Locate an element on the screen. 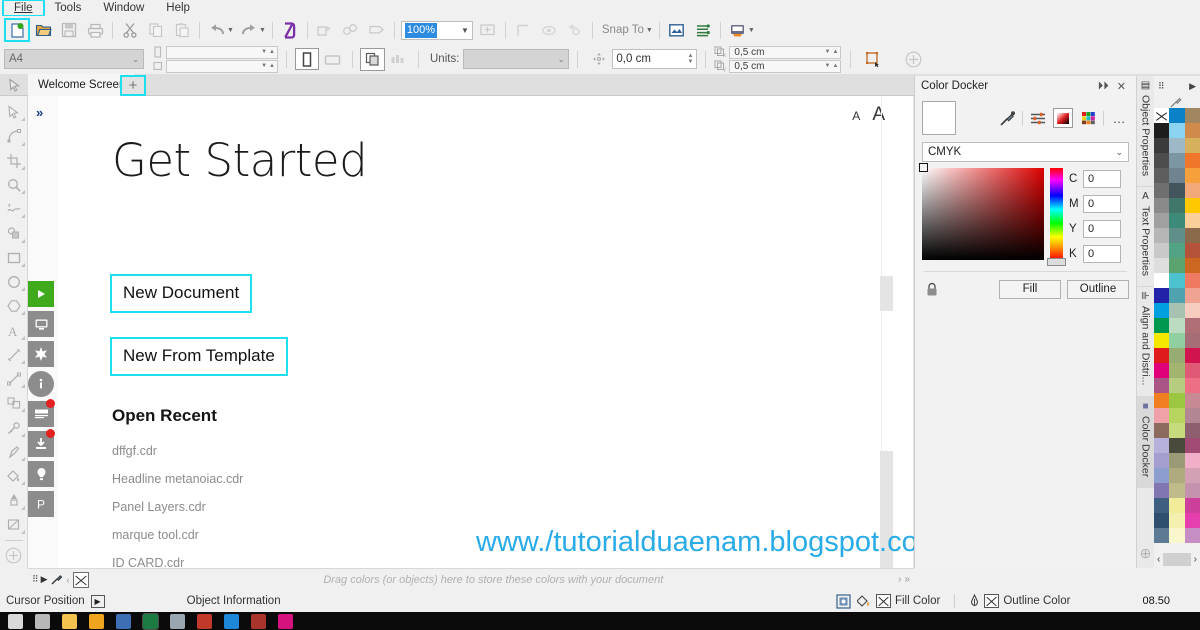 The width and height of the screenshot is (1200, 630). hue-slider is located at coordinates (1056, 217).